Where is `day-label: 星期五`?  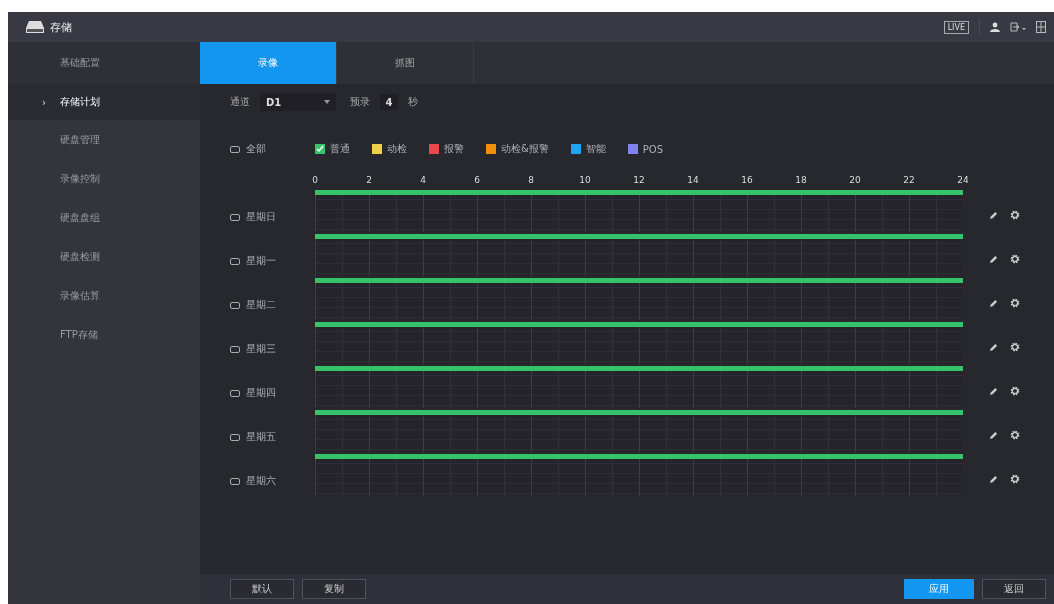 day-label: 星期五 is located at coordinates (261, 437).